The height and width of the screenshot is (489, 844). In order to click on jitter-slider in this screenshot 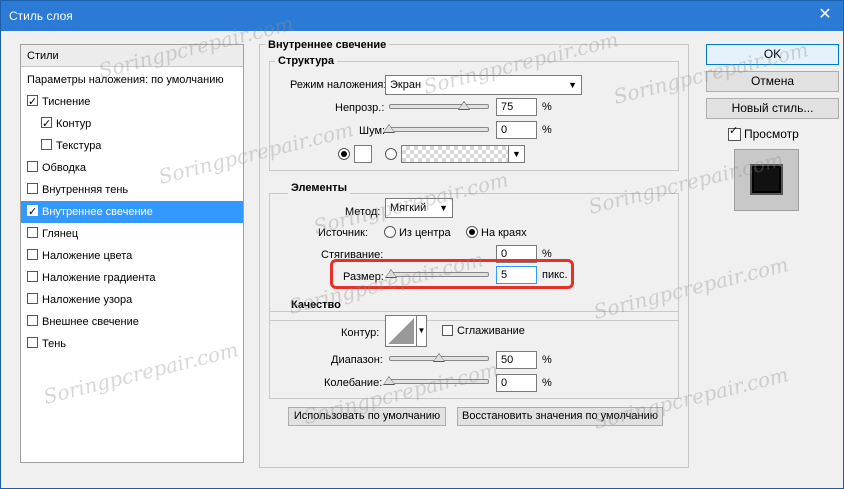, I will do `click(439, 381)`.